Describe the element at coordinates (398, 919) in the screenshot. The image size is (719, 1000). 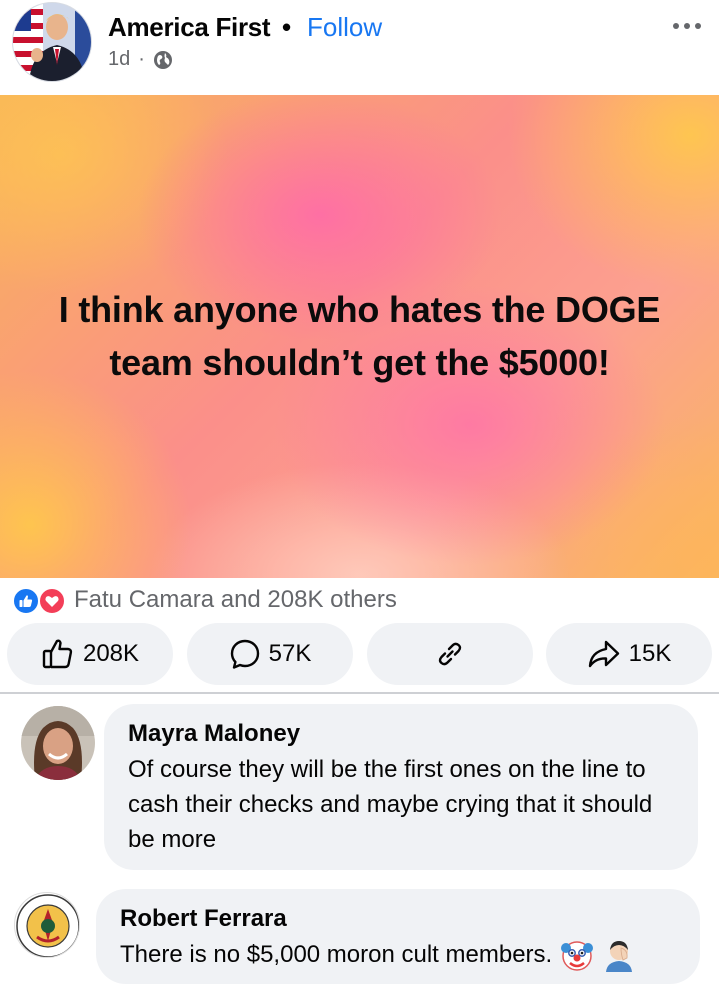
I see `comment-author: Robert Ferrara` at that location.